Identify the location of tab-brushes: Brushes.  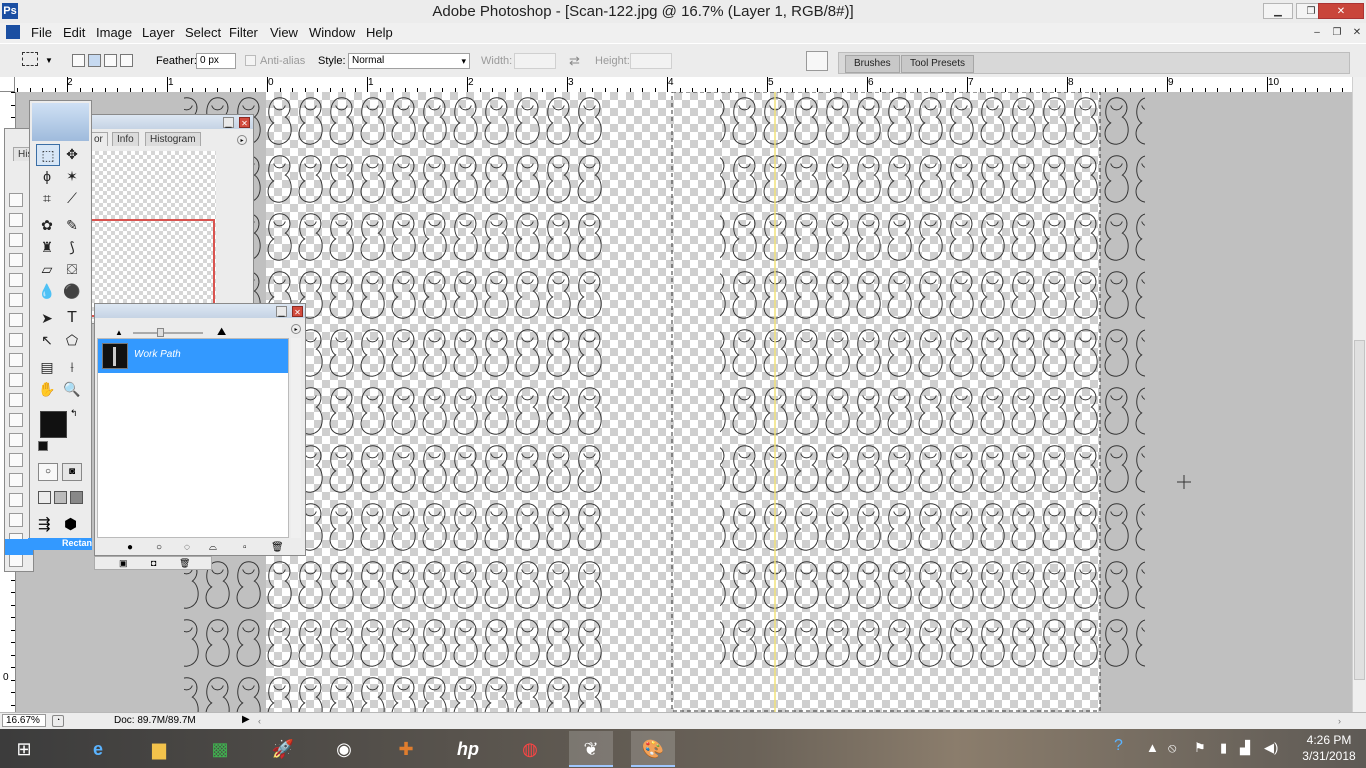
(872, 64).